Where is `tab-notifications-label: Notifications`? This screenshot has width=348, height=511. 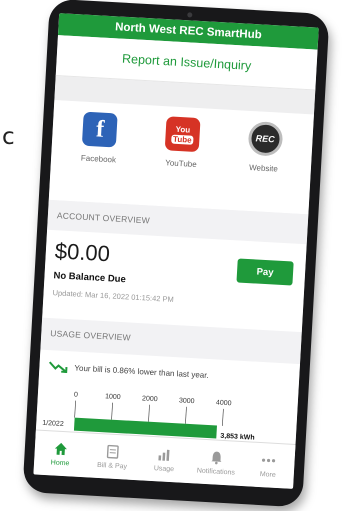
tab-notifications-label: Notifications is located at coordinates (216, 472).